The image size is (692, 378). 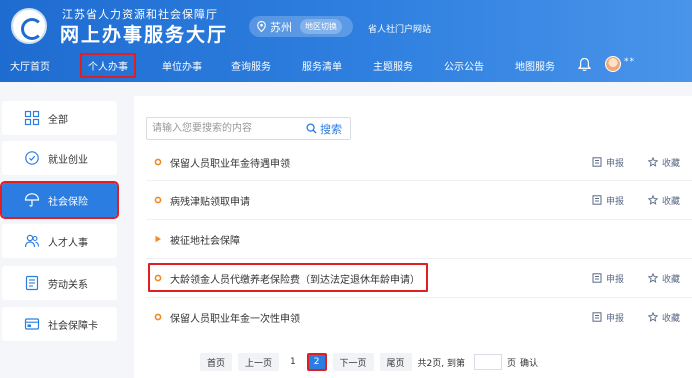 I want to click on sidebar-item-all: 全部, so click(x=59, y=118).